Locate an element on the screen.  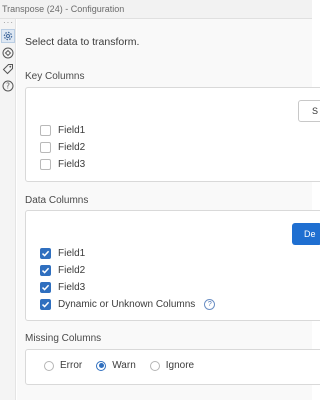
key-field2-checkbox is located at coordinates (45, 147).